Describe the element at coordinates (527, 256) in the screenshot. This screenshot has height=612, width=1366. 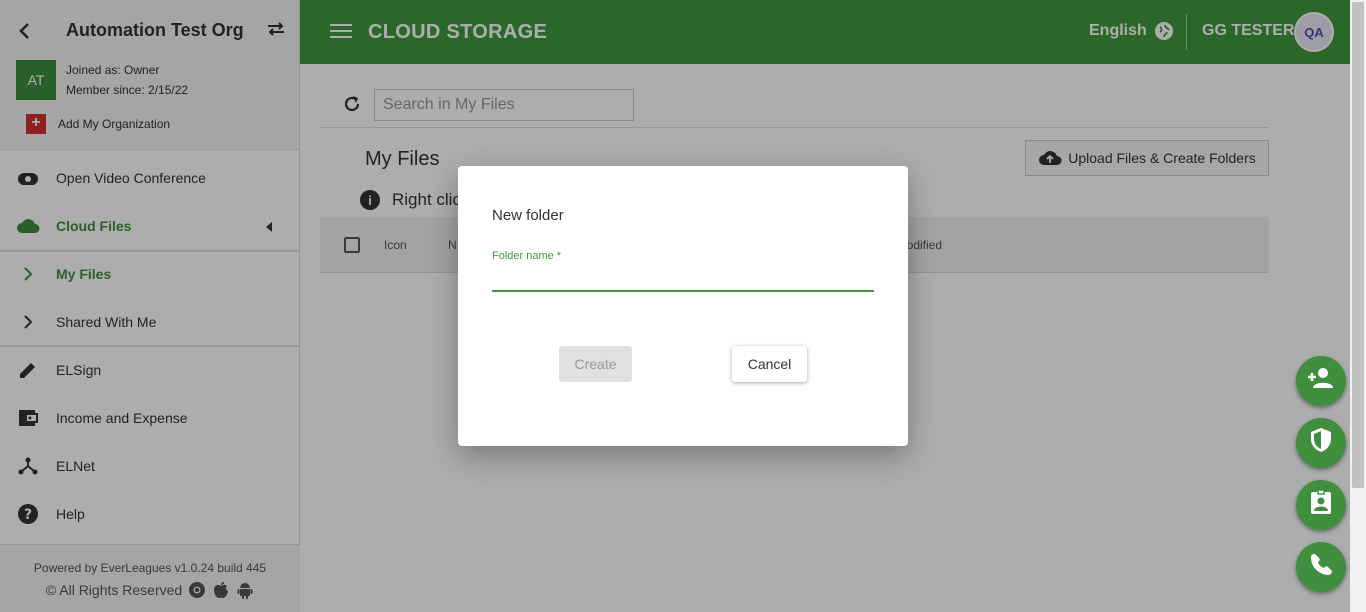
I see `folder-name-label: Folder name *` at that location.